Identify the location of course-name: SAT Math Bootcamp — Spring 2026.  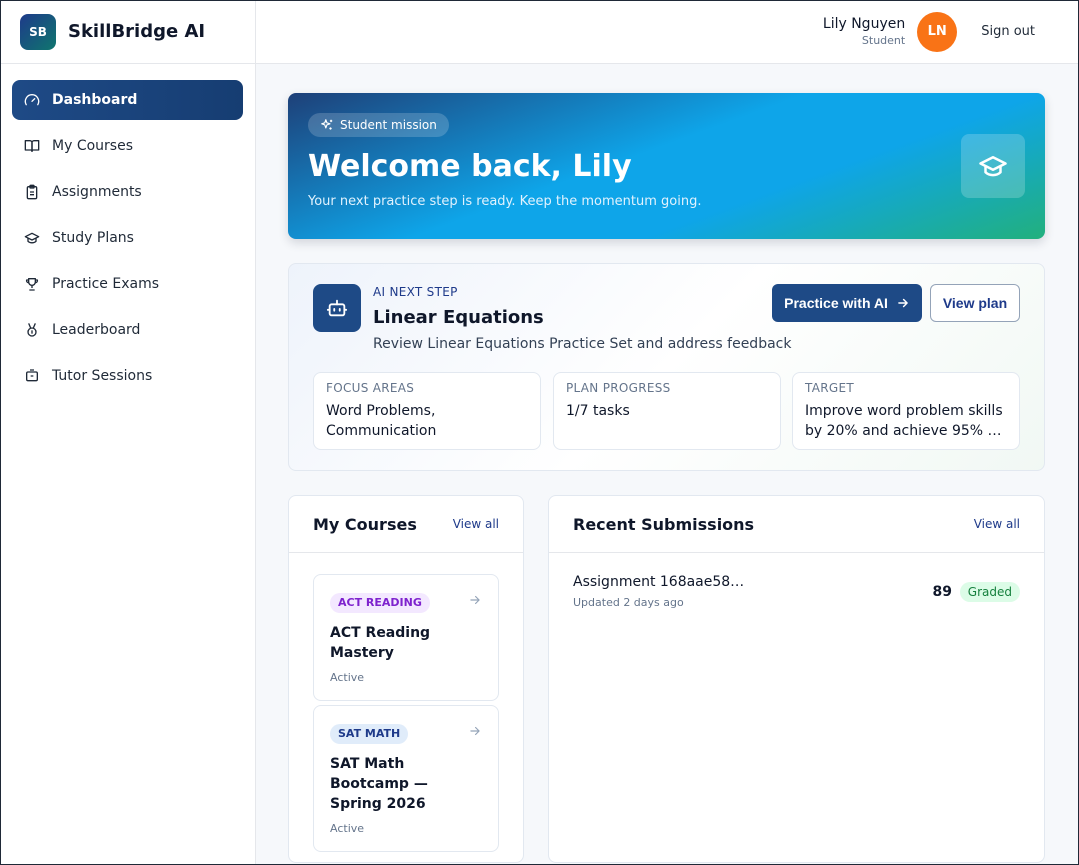
(379, 784).